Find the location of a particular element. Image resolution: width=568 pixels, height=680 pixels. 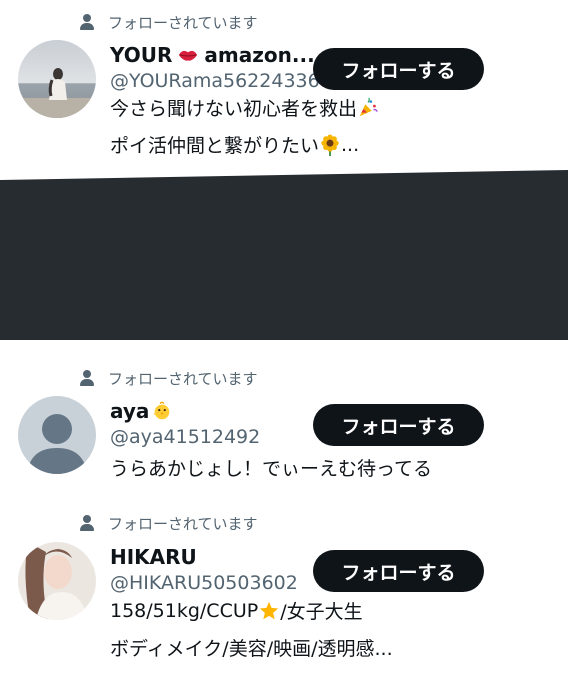

avatar-photo-beach is located at coordinates (57, 79).